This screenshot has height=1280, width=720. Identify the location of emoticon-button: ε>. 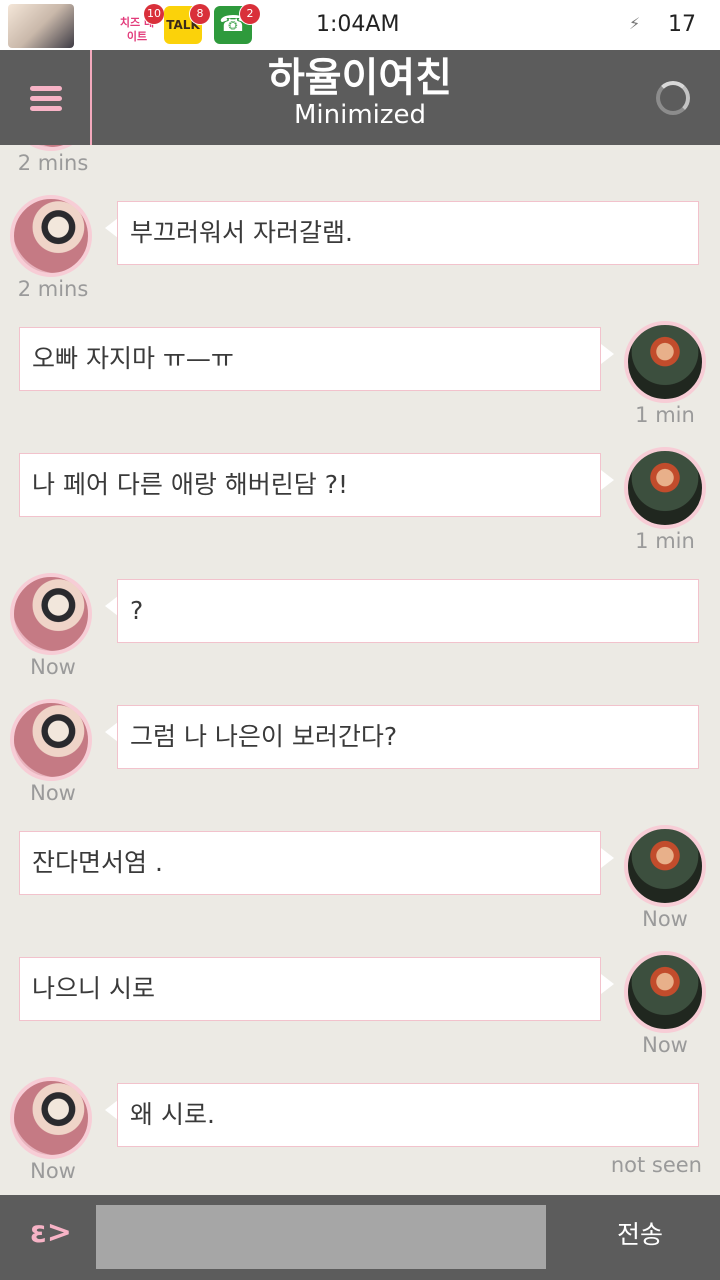
(51, 1232).